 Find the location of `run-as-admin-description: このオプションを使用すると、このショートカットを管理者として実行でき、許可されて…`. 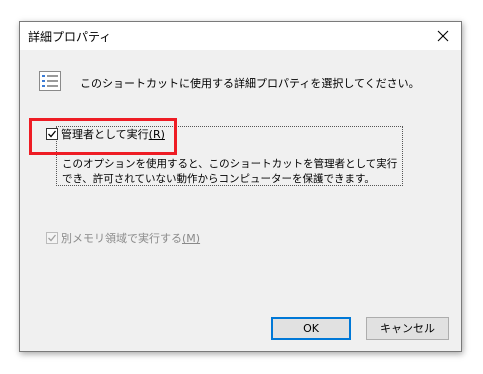

run-as-admin-description: このオプションを使用すると、このショートカットを管理者として実行でき、許可されて… is located at coordinates (230, 171).